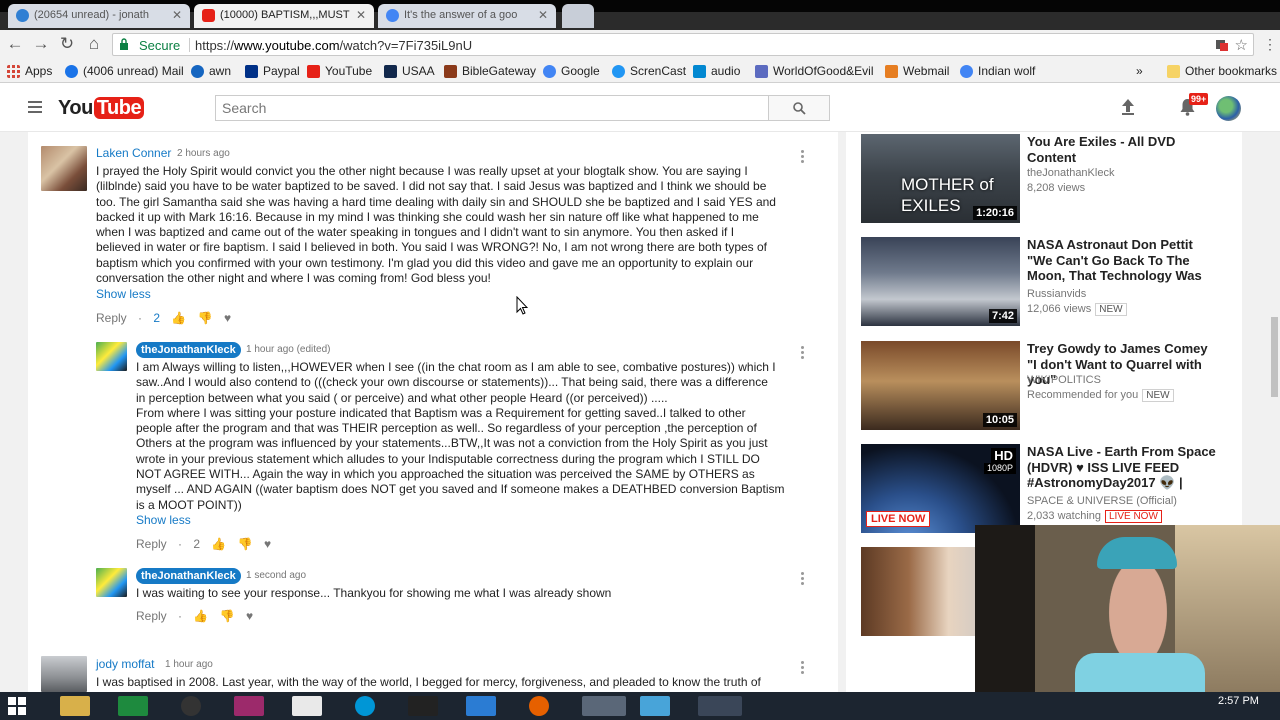  Describe the element at coordinates (1222, 45) in the screenshot. I see `translate-icon` at that location.